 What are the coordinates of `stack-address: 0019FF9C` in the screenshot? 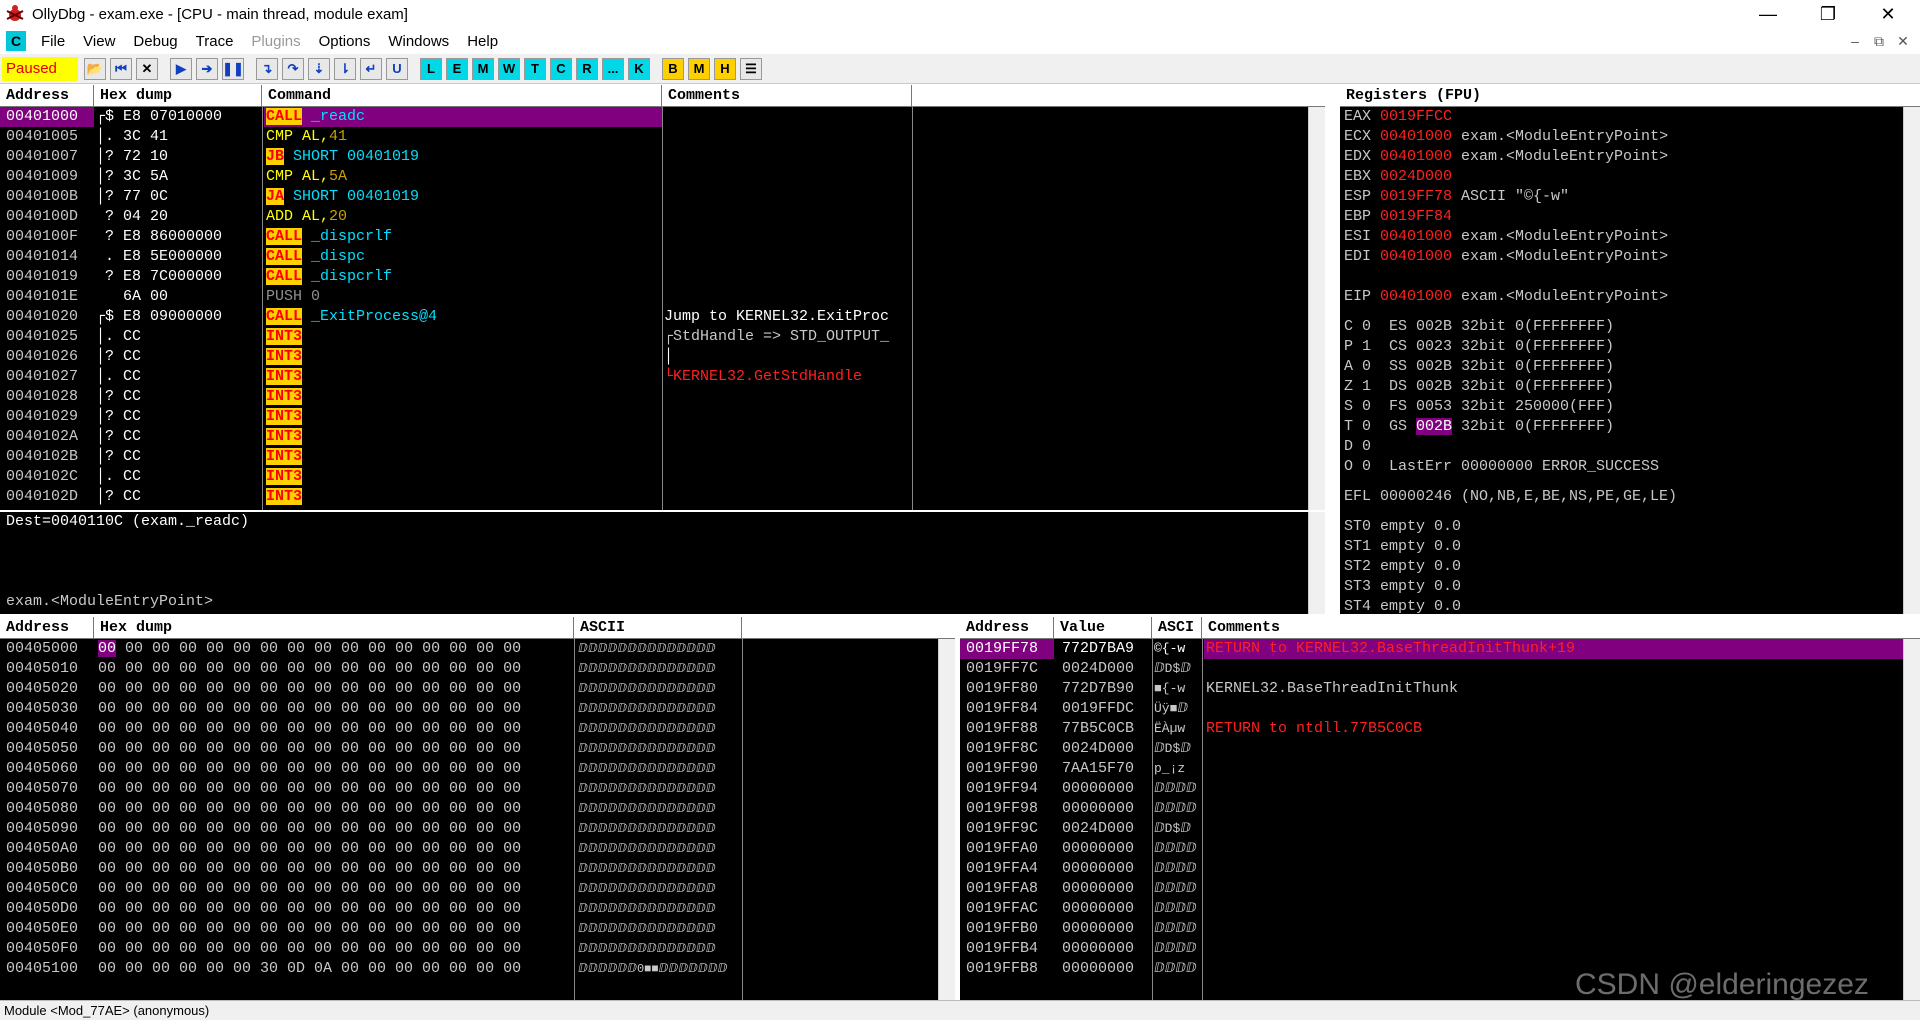 It's located at (1007, 829).